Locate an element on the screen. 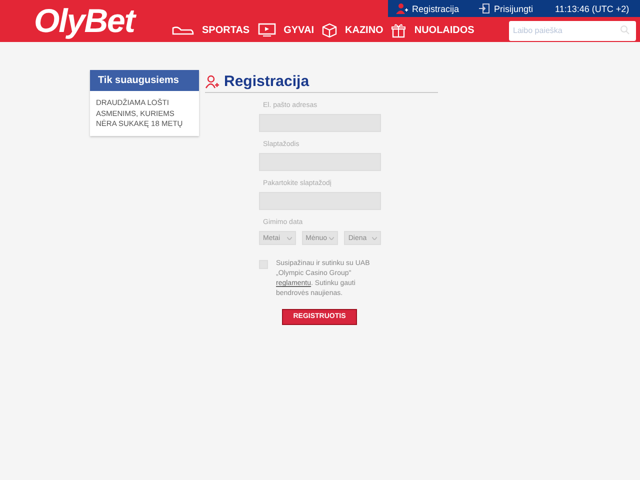 The image size is (640, 480). nav-link: KAZINO is located at coordinates (364, 30).